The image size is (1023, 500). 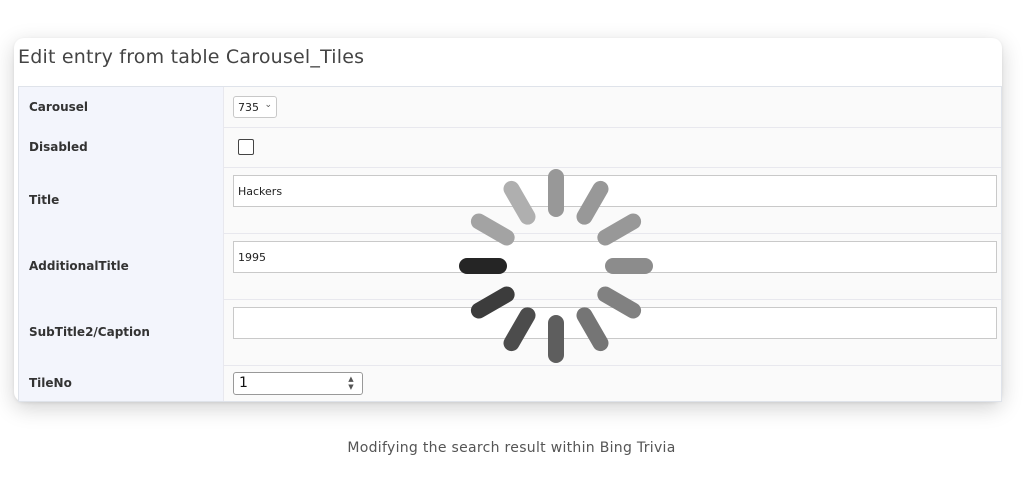 What do you see at coordinates (191, 57) in the screenshot?
I see `page-title: Edit entry from table Carousel_Tiles` at bounding box center [191, 57].